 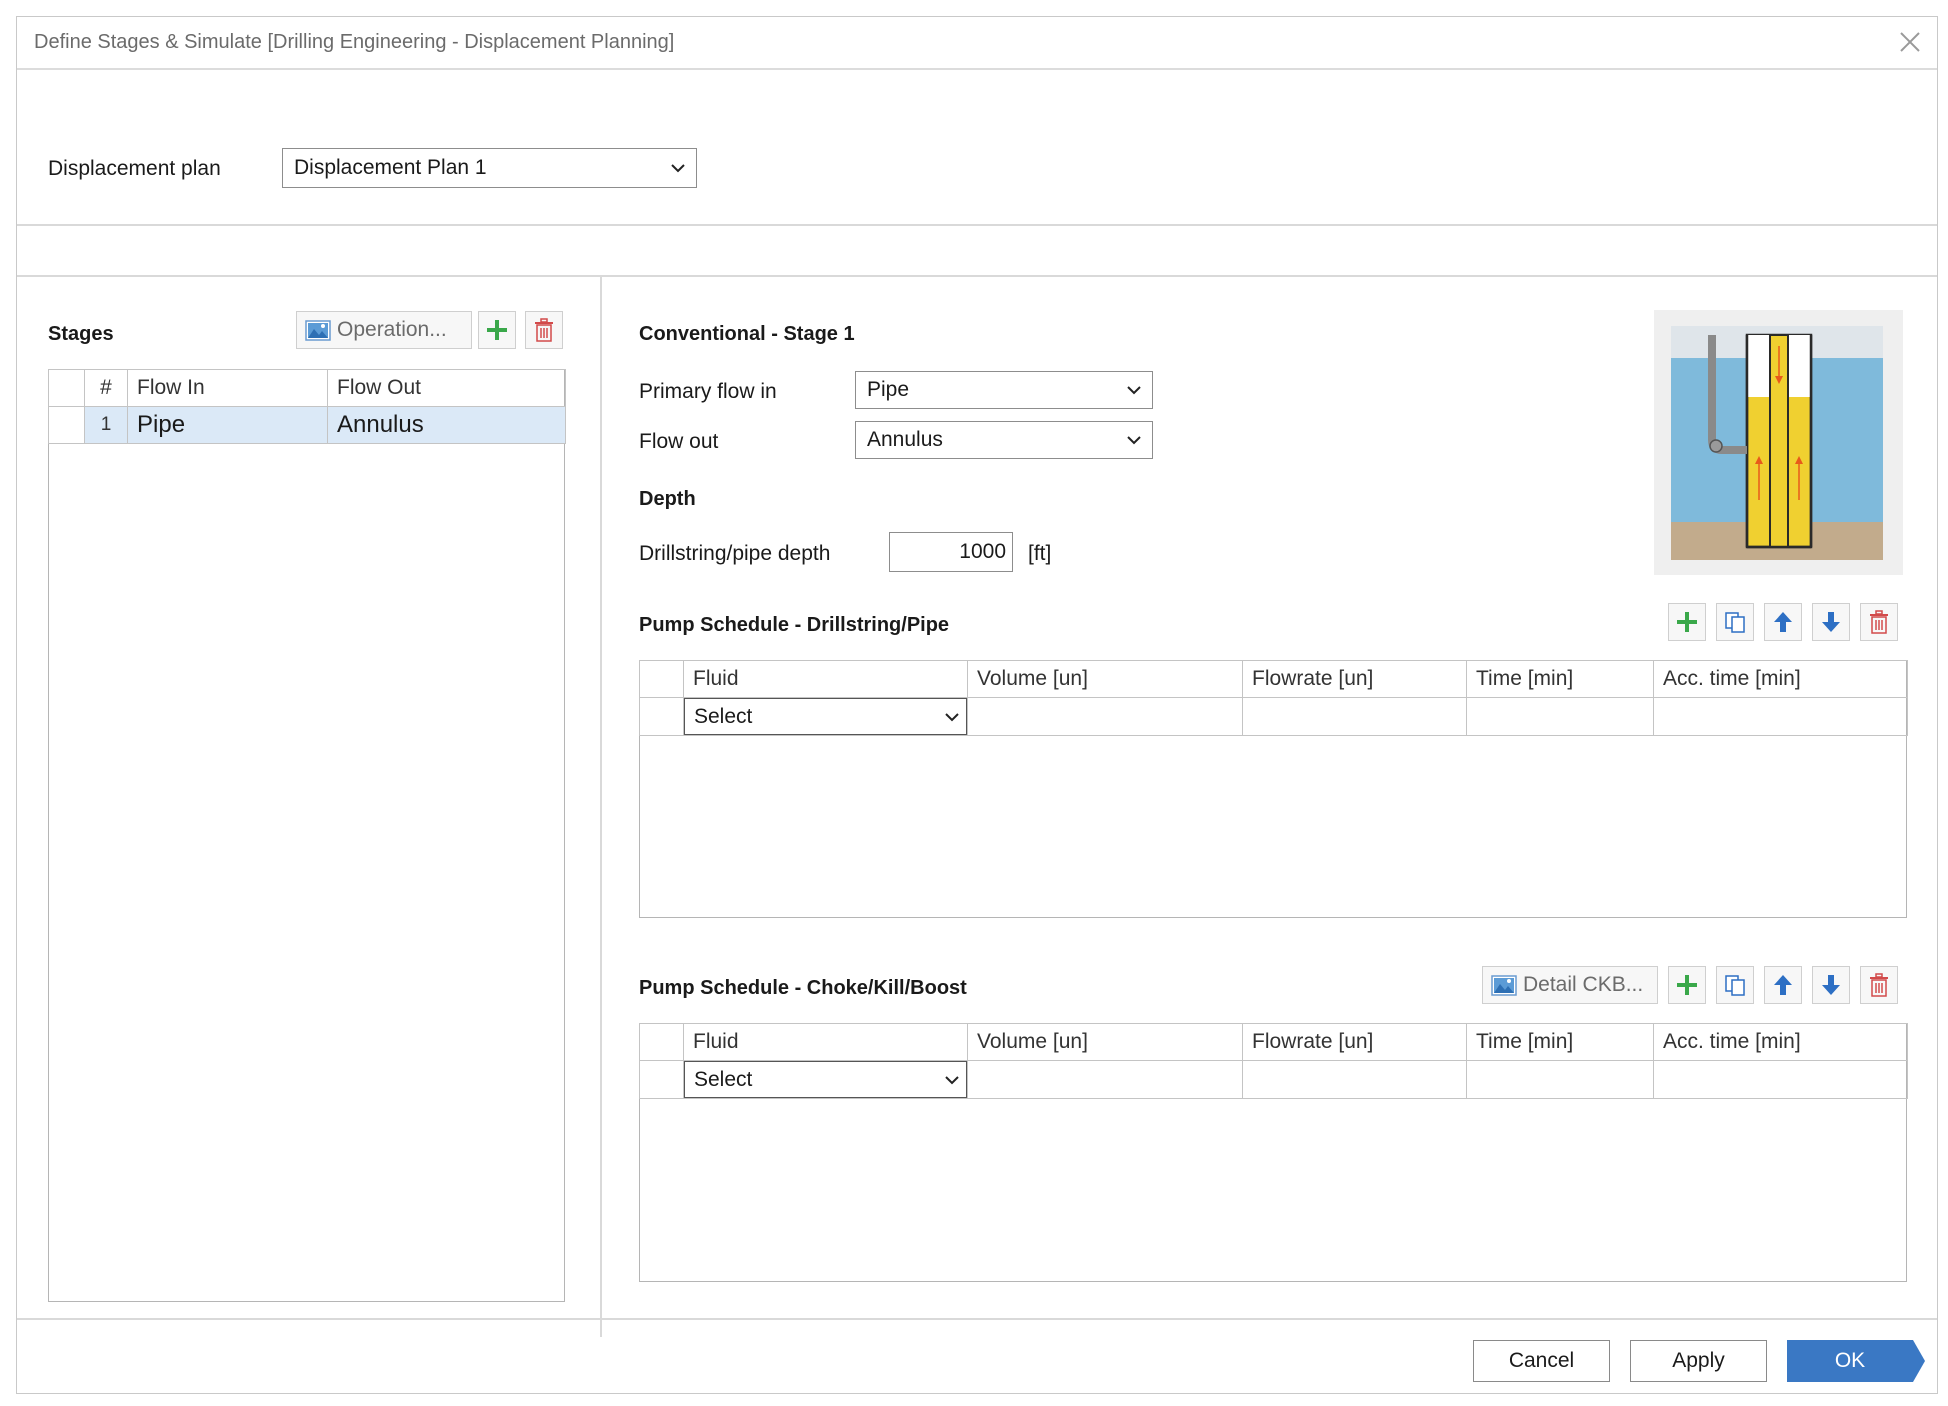 I want to click on ckb-fluid-select-value: Select, so click(x=723, y=1079).